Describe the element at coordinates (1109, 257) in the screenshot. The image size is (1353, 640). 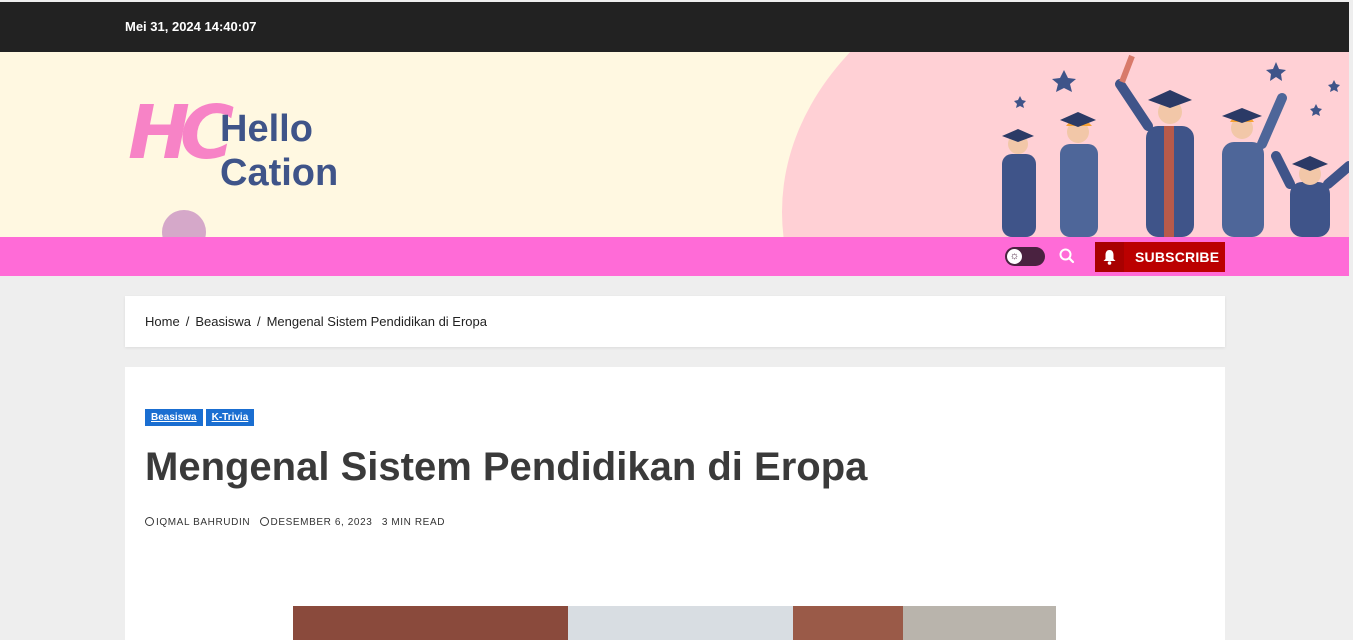
I see `bell-icon` at that location.